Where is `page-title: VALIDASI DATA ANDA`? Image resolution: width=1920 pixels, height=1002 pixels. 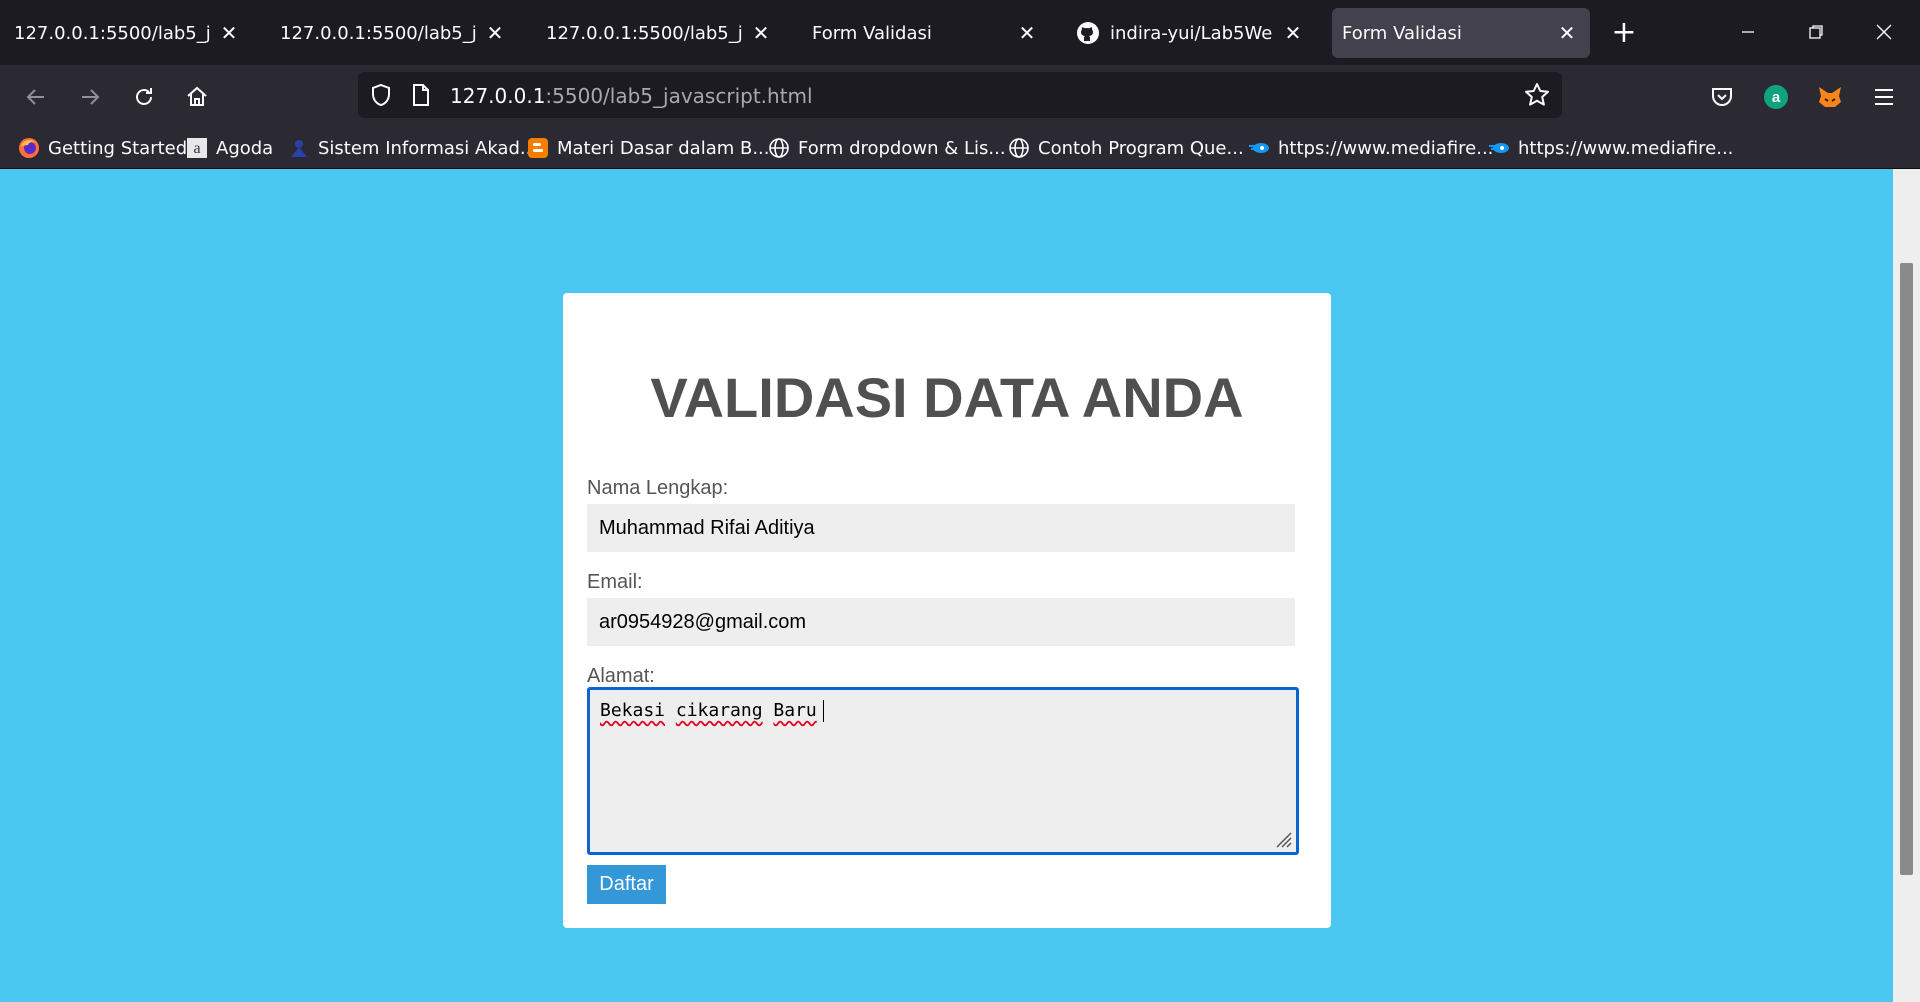
page-title: VALIDASI DATA ANDA is located at coordinates (947, 397).